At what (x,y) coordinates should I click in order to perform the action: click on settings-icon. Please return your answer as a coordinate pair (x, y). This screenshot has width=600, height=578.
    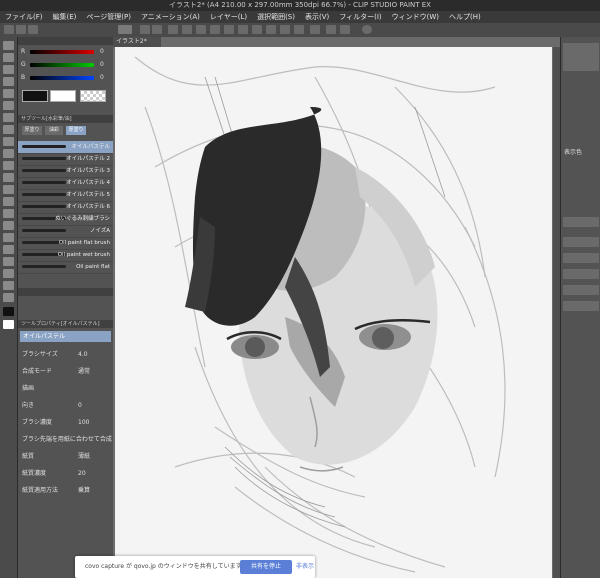
    Looking at the image, I should click on (315, 29).